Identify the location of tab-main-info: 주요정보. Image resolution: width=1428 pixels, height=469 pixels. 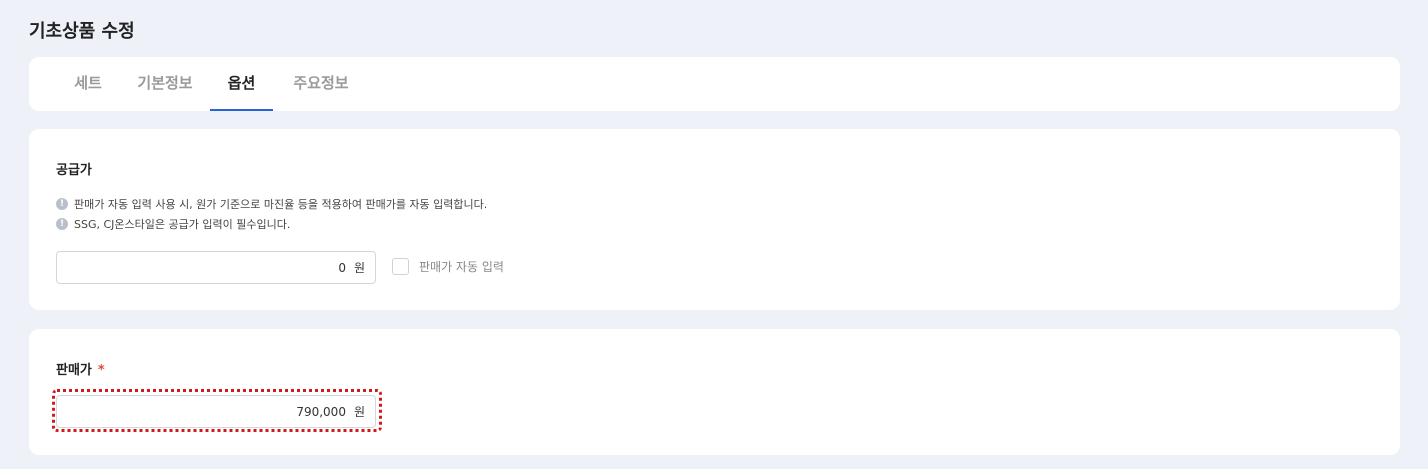
(321, 84).